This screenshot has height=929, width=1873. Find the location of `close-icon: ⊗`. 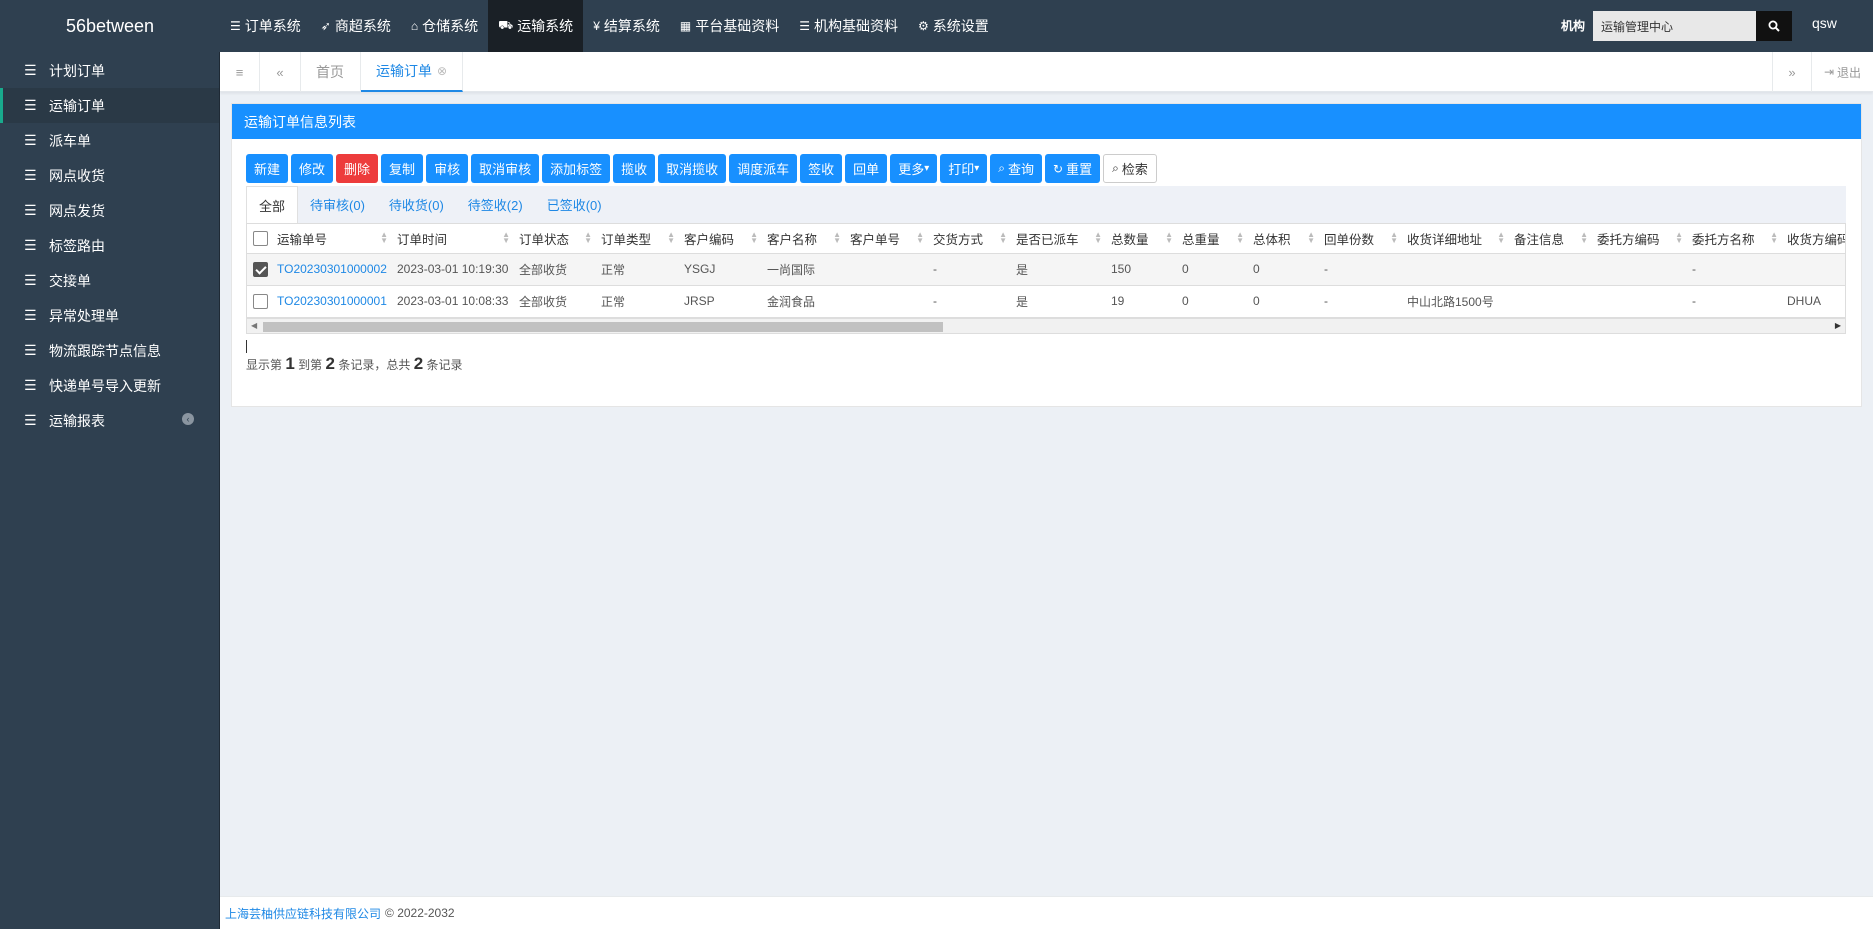

close-icon: ⊗ is located at coordinates (442, 71).